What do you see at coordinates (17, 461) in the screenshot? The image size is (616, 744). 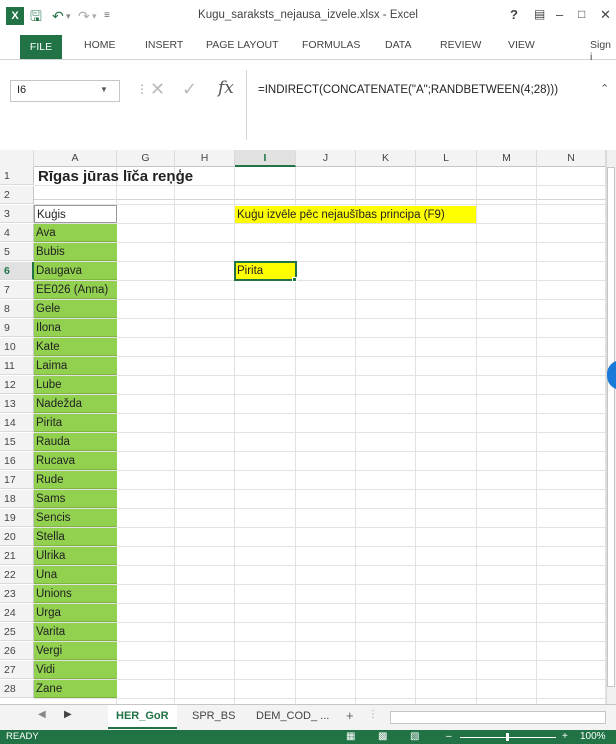 I see `row-header: 16` at bounding box center [17, 461].